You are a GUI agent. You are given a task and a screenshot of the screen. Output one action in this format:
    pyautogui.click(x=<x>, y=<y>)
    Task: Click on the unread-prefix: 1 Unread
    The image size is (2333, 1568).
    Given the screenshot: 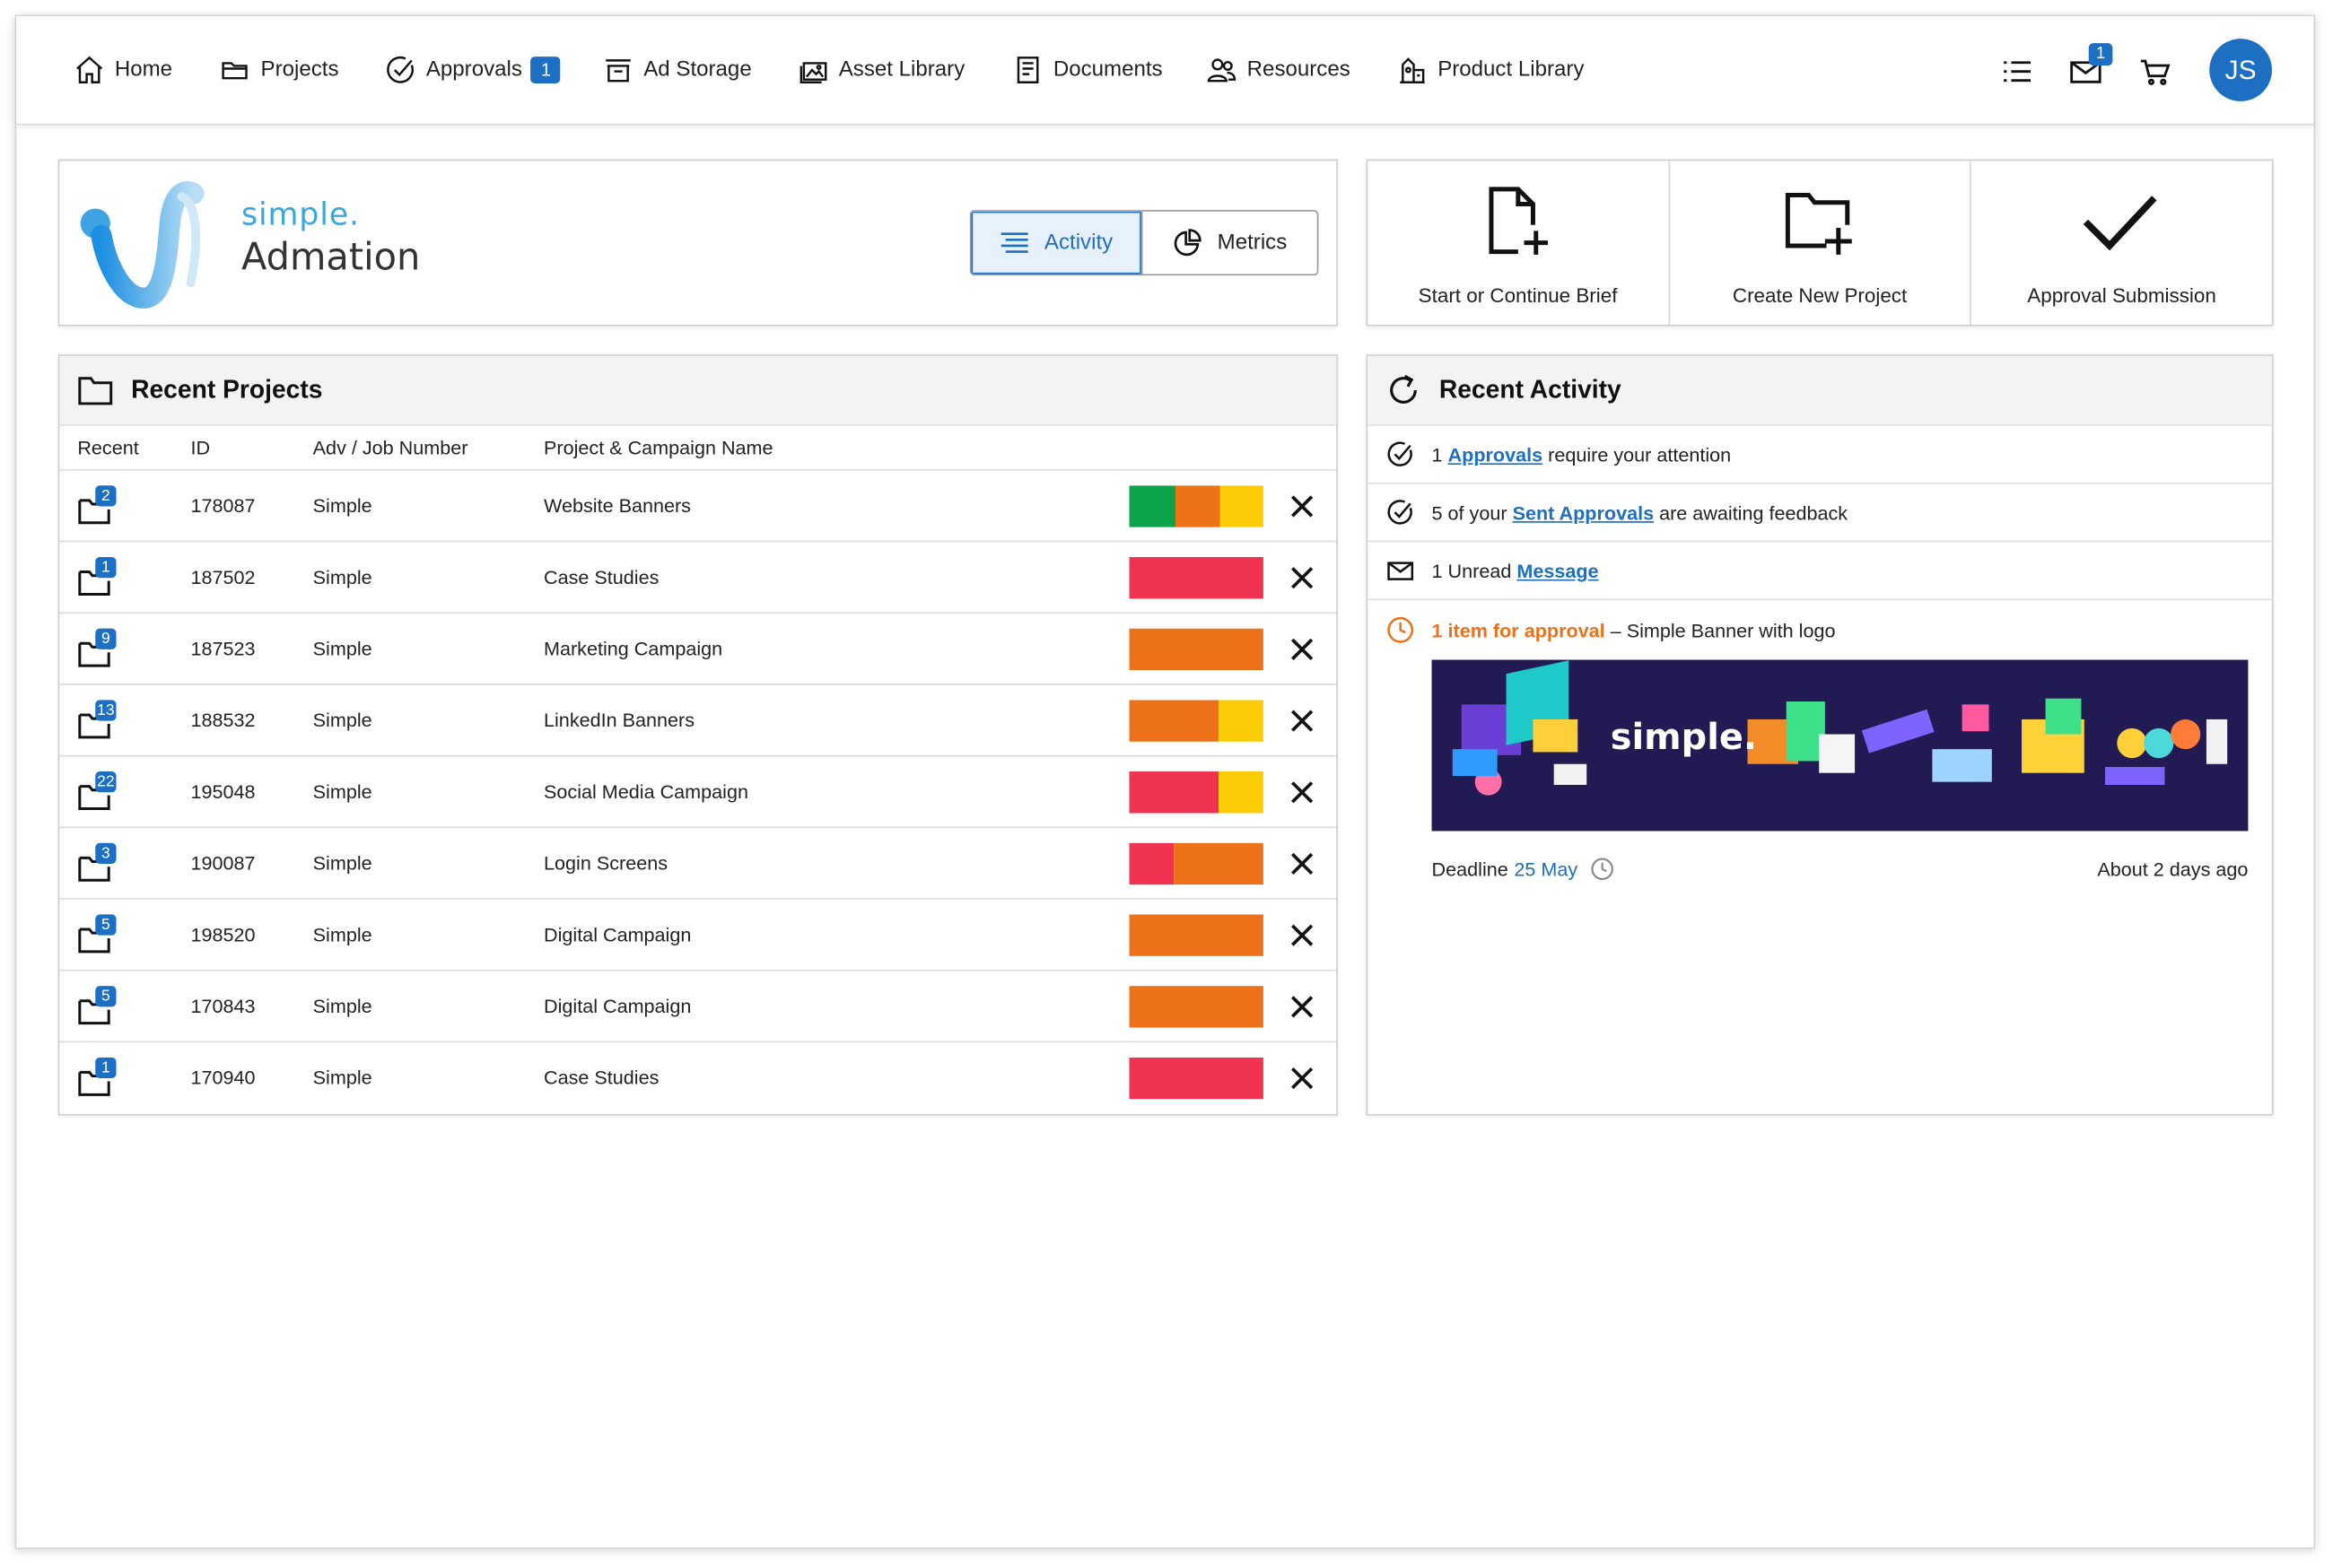 What is the action you would take?
    pyautogui.click(x=1472, y=570)
    